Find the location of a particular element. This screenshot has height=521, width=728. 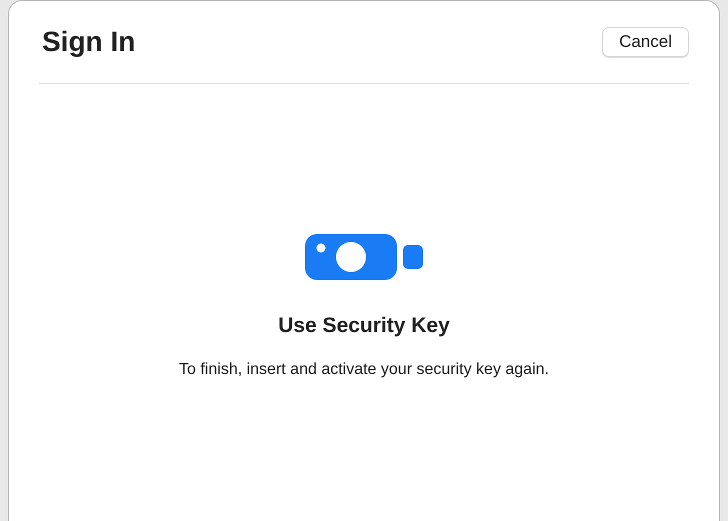

security-key-icon is located at coordinates (364, 257).